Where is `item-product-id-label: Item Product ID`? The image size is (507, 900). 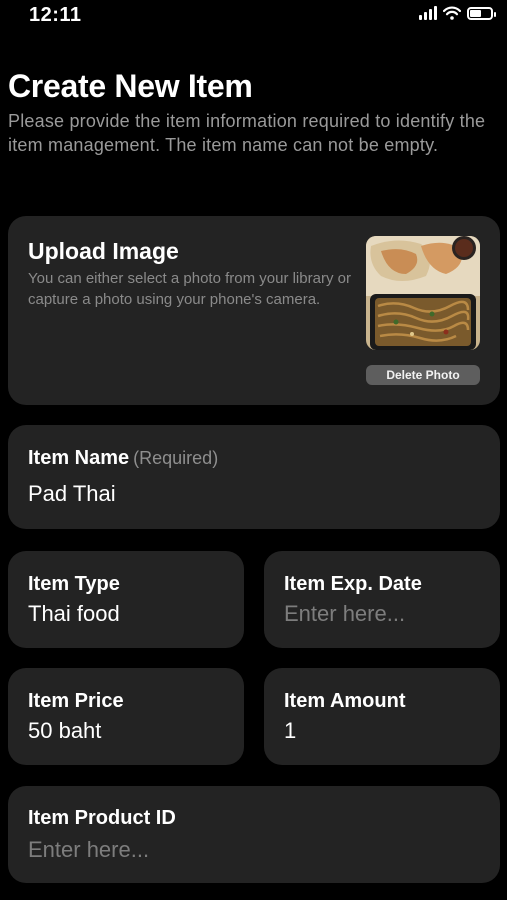 item-product-id-label: Item Product ID is located at coordinates (102, 818).